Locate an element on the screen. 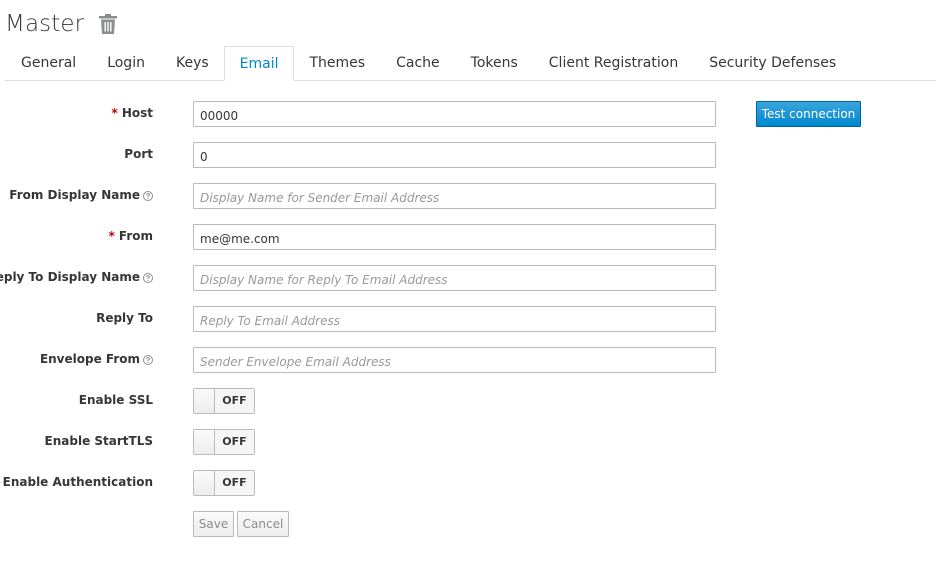  tab-client-registration: Client Registration is located at coordinates (613, 63).